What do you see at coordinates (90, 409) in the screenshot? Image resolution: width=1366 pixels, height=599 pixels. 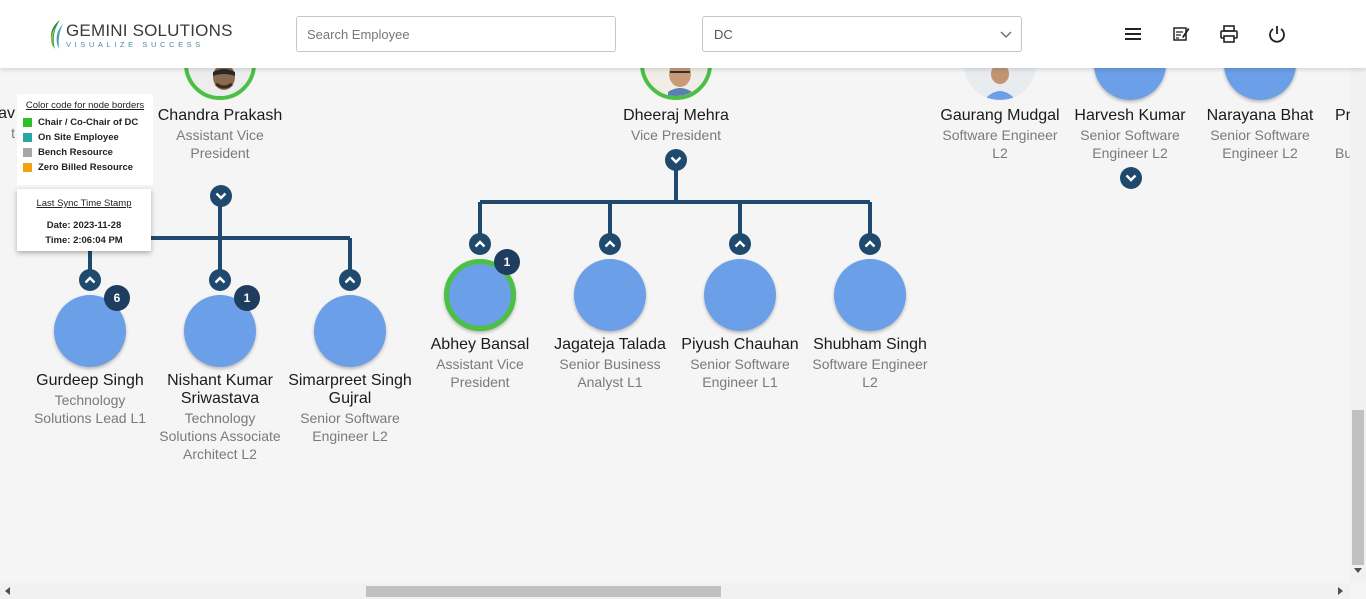 I see `node-title: Technology Solutions Lead L1` at bounding box center [90, 409].